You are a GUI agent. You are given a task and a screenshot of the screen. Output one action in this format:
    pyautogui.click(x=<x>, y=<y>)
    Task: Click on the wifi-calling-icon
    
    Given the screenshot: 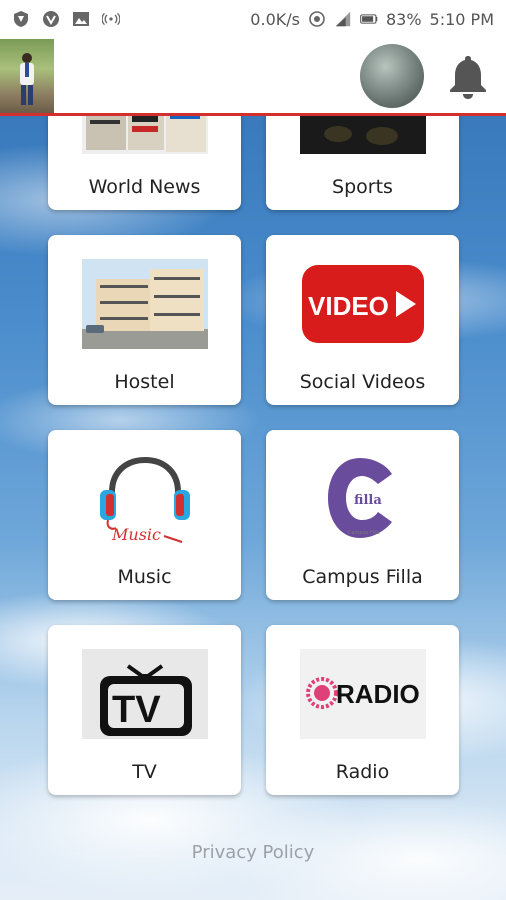 What is the action you would take?
    pyautogui.click(x=317, y=19)
    